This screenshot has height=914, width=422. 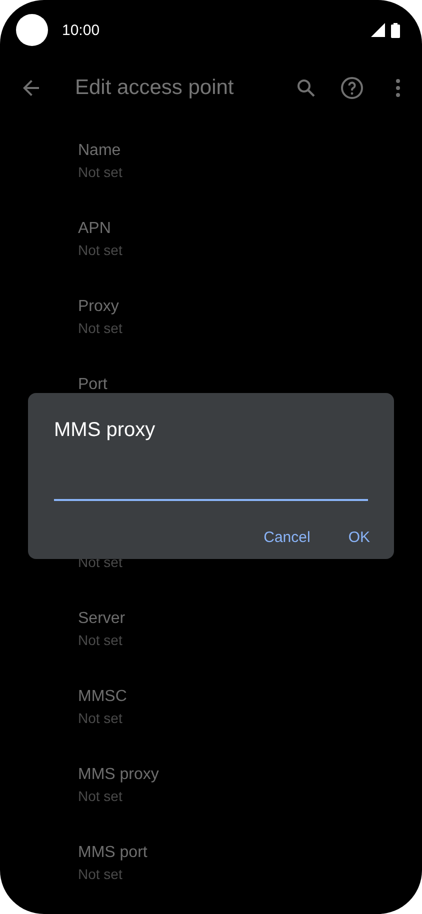 I want to click on battery-icon, so click(x=395, y=30).